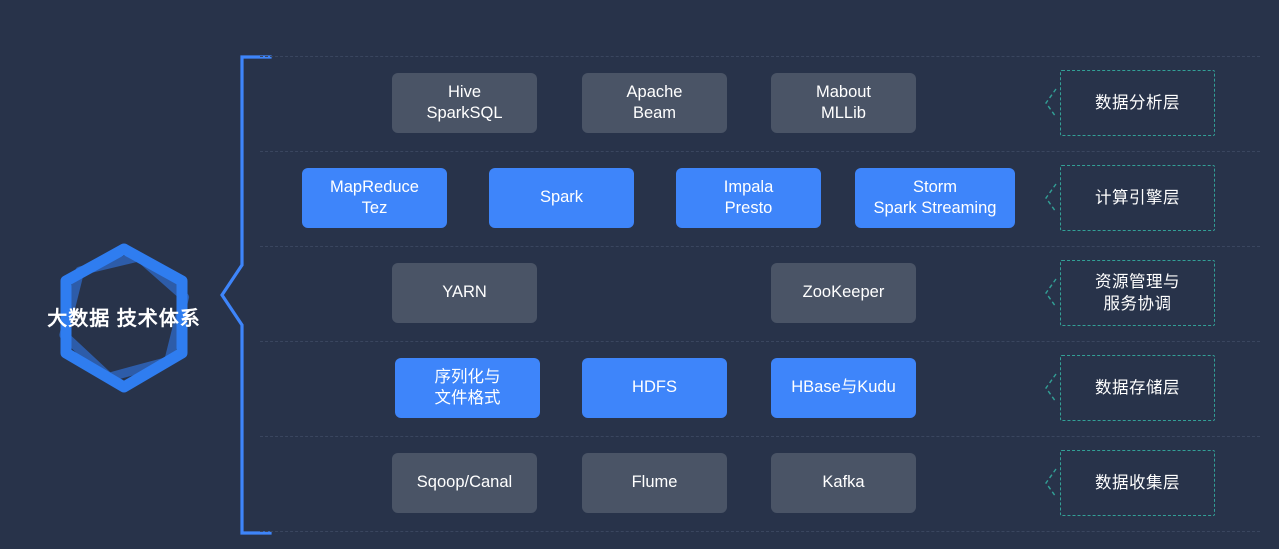  Describe the element at coordinates (561, 198) in the screenshot. I see `tech-box: Spark` at that location.